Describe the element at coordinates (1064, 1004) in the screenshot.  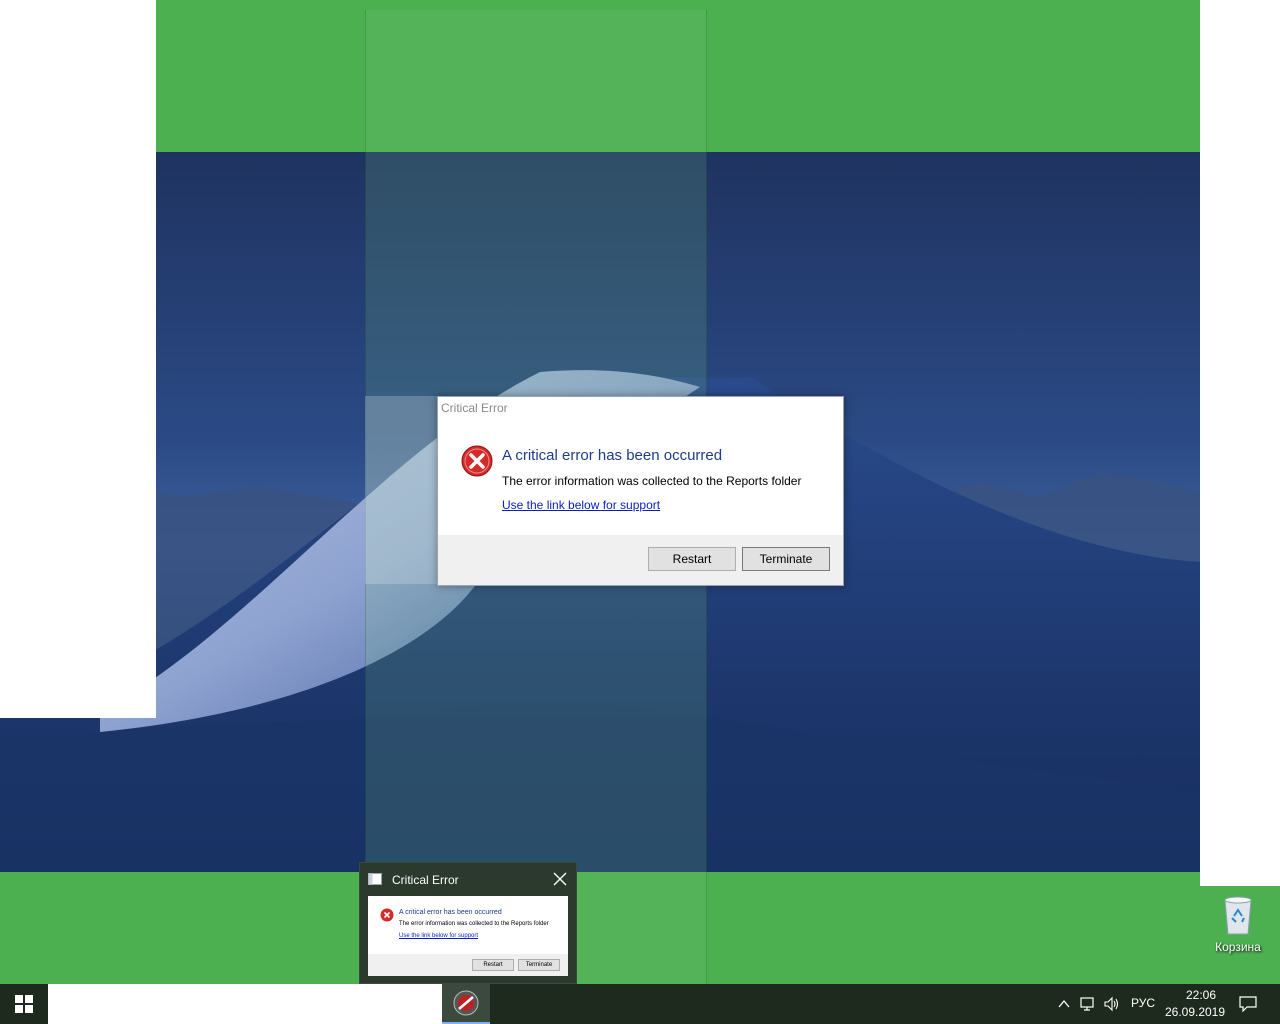
I see `chevron-up-icon` at that location.